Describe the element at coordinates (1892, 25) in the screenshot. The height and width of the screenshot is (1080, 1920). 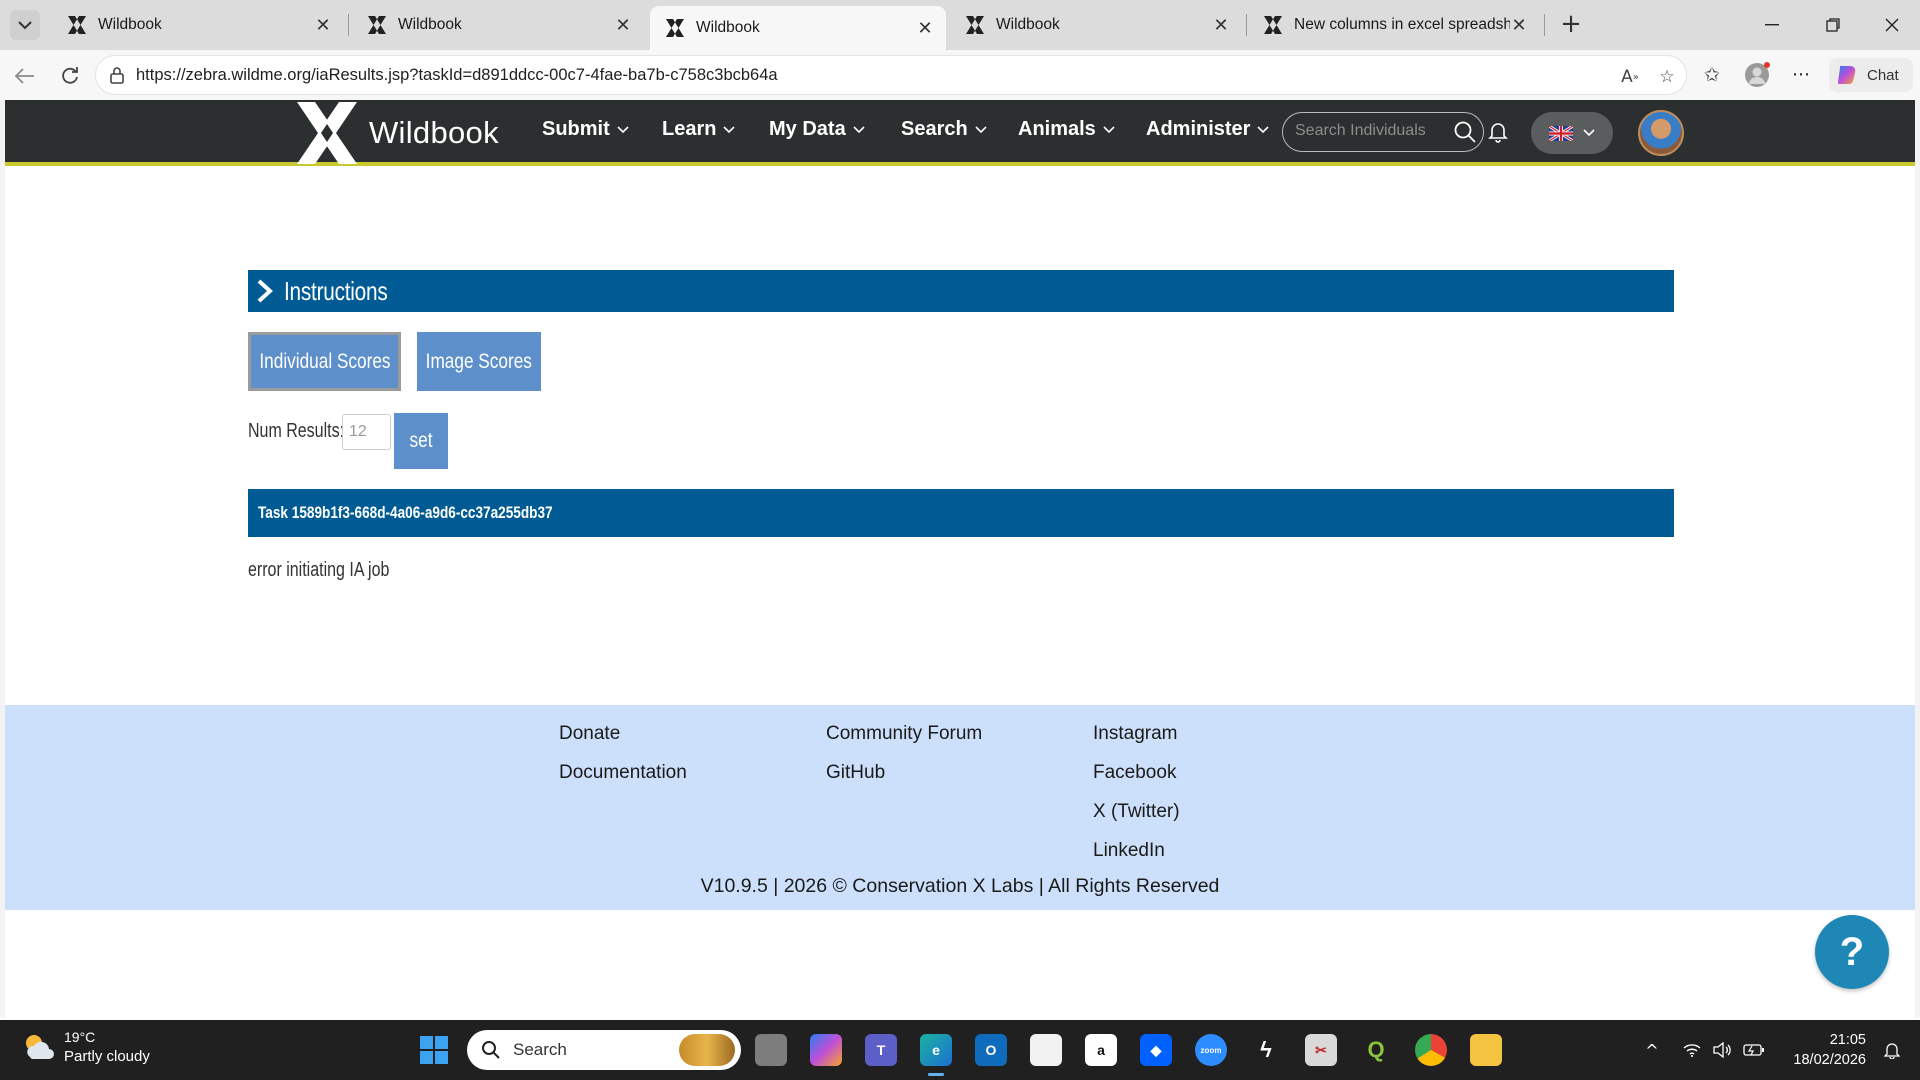
I see `close-window-icon` at that location.